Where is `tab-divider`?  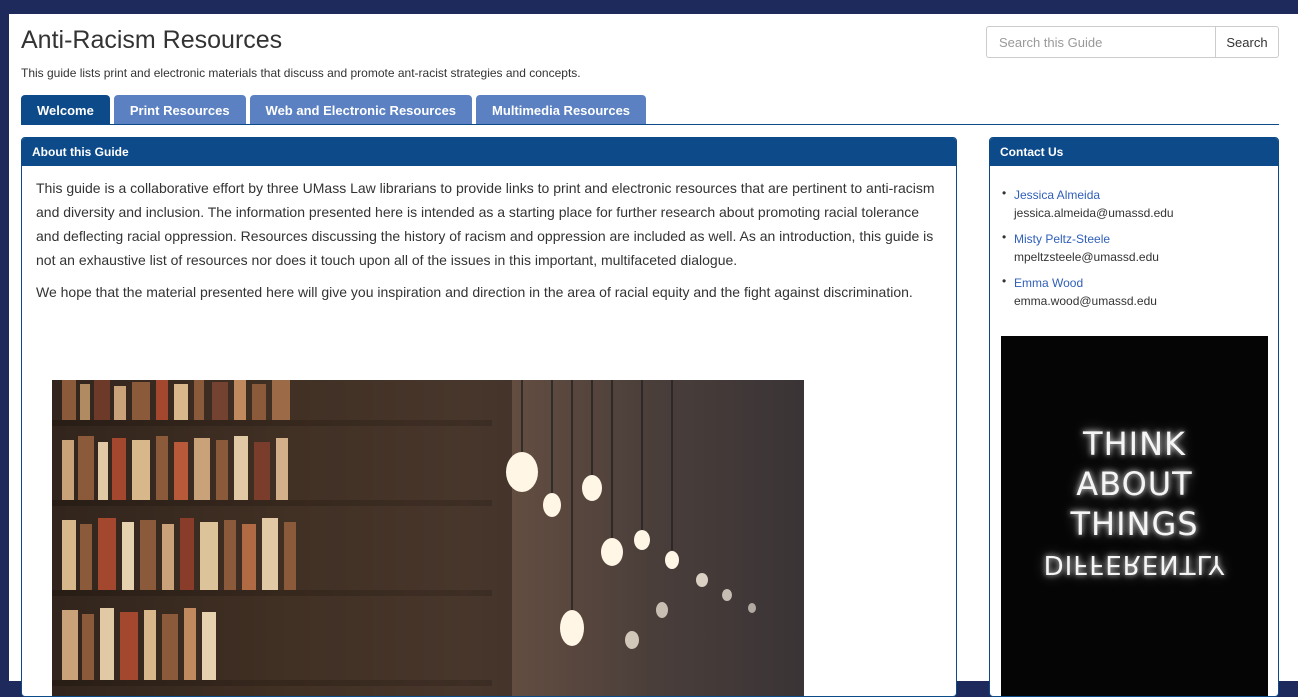
tab-divider is located at coordinates (650, 124).